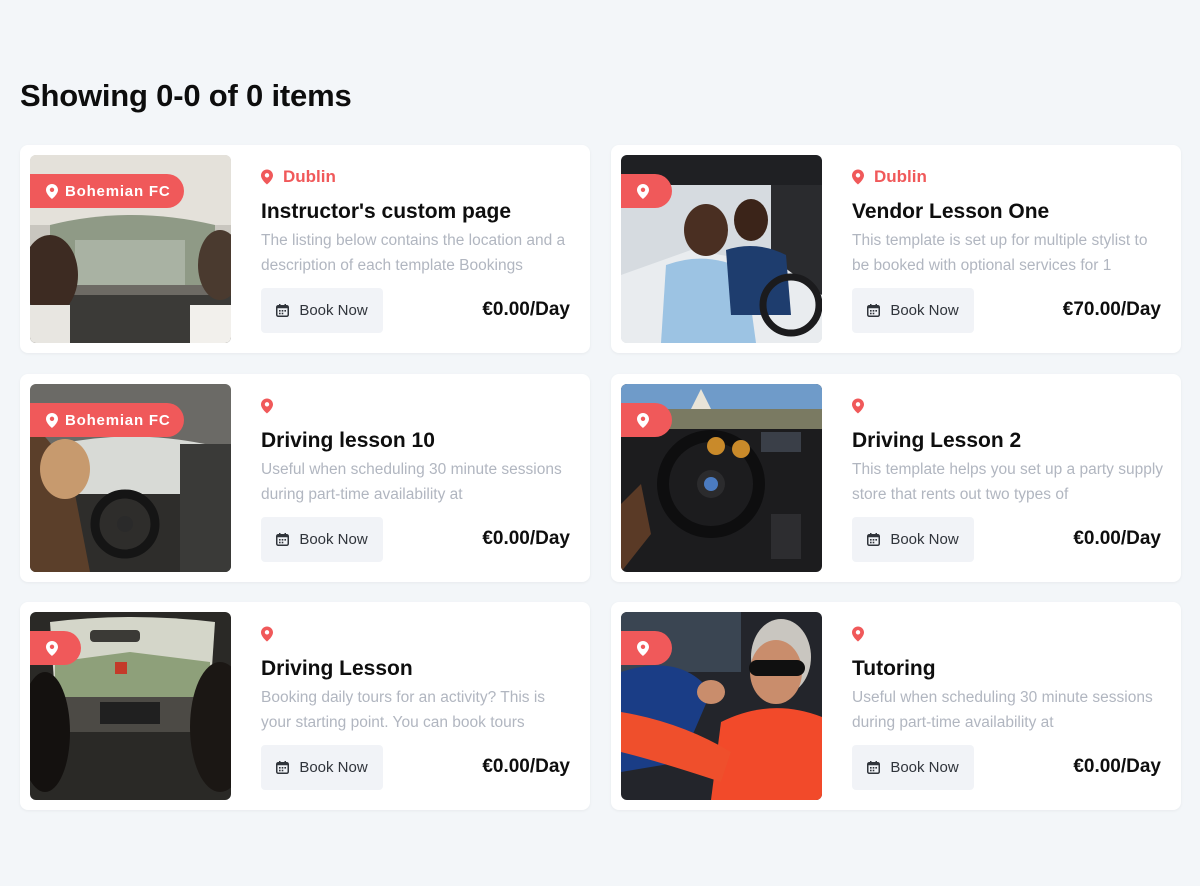 The height and width of the screenshot is (886, 1200). I want to click on listing-title: Tutoring, so click(1006, 669).